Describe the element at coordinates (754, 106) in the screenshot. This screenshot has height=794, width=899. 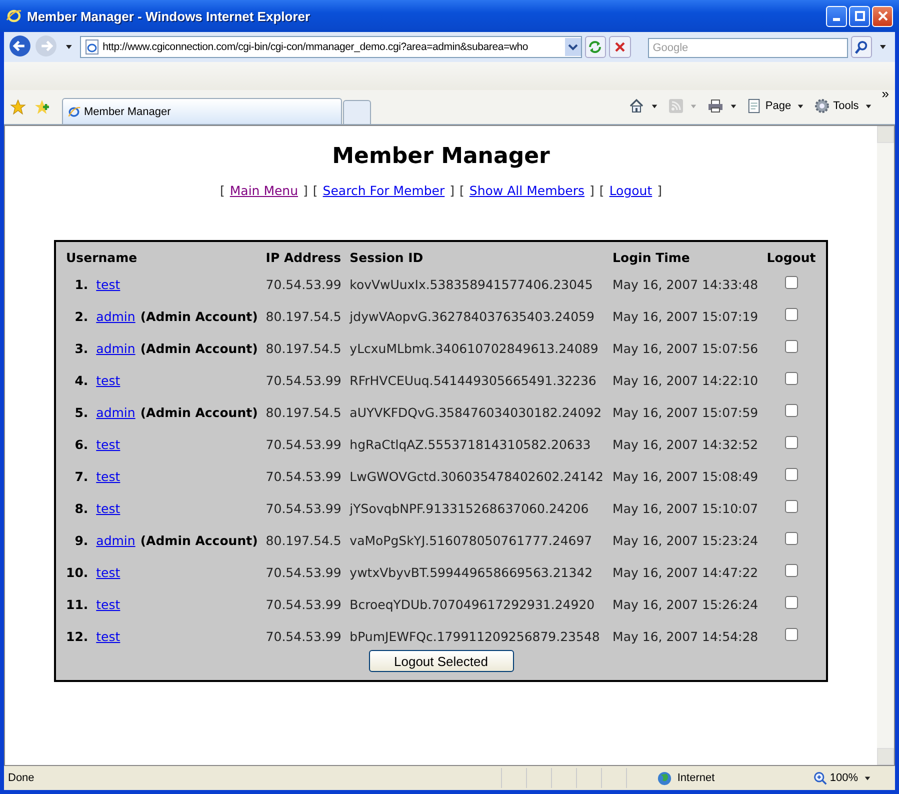
I see `document-icon` at that location.